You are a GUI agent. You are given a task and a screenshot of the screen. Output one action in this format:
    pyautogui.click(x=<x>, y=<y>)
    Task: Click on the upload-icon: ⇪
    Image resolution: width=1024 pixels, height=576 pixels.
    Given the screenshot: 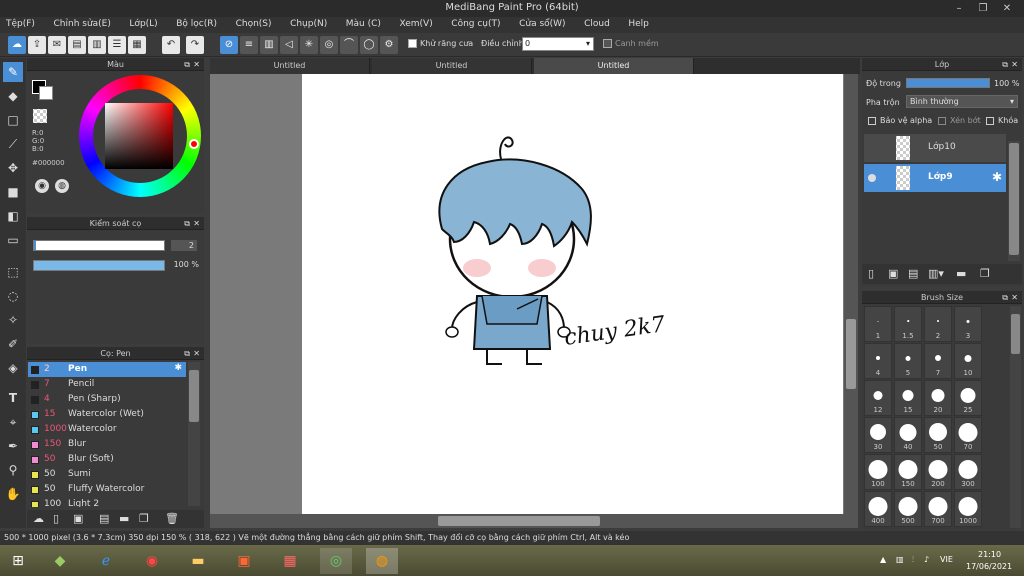 What is the action you would take?
    pyautogui.click(x=37, y=45)
    